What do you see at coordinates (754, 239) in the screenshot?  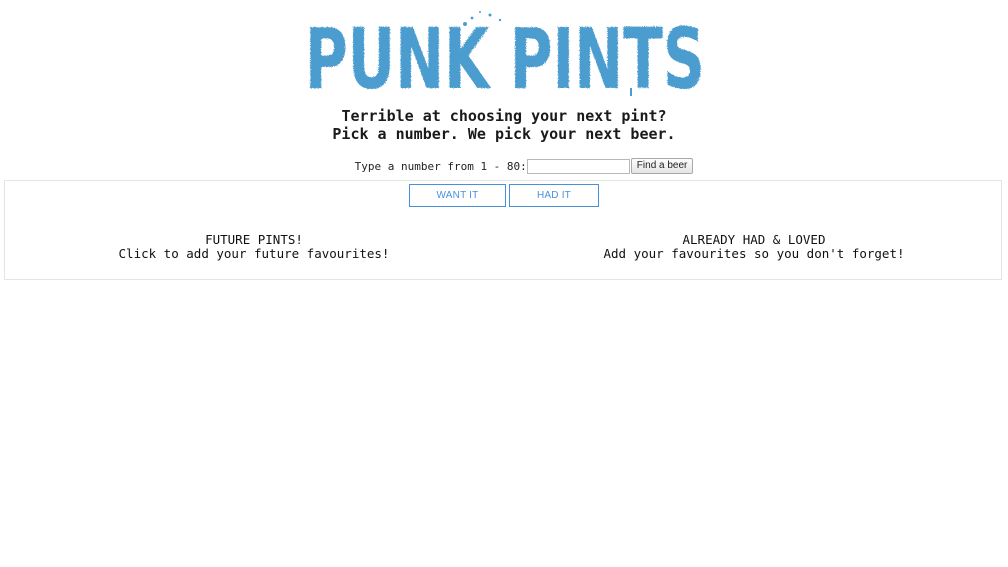 I see `already-had-title: ALREADY HAD & LOVED` at bounding box center [754, 239].